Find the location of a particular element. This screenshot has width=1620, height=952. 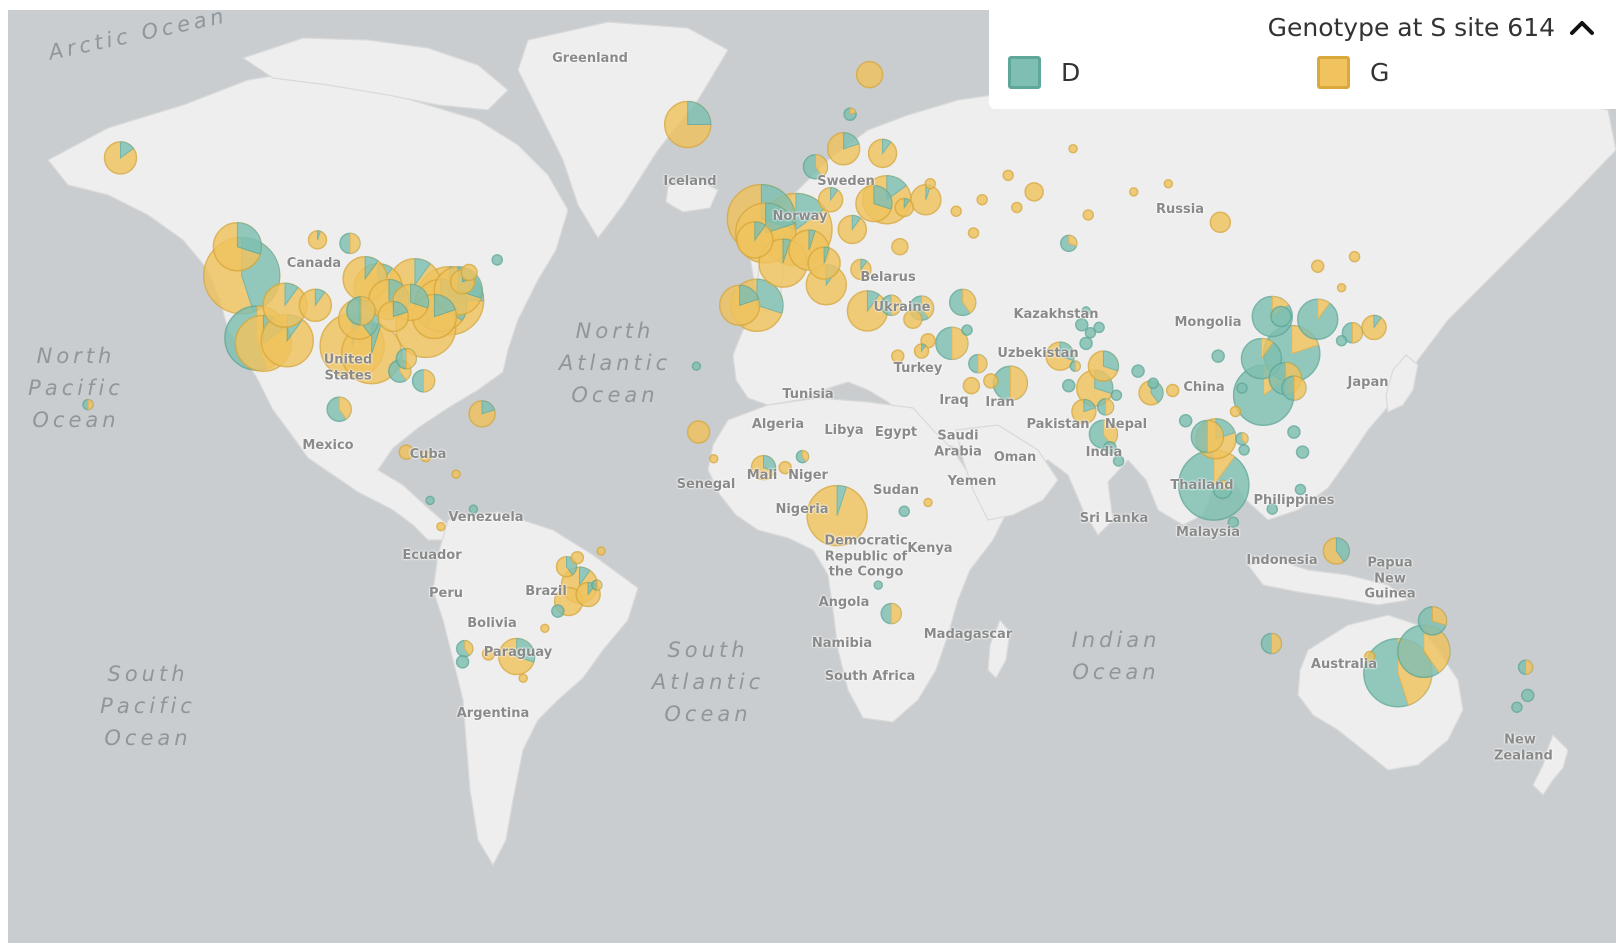

chevron-up-icon is located at coordinates (1582, 27).